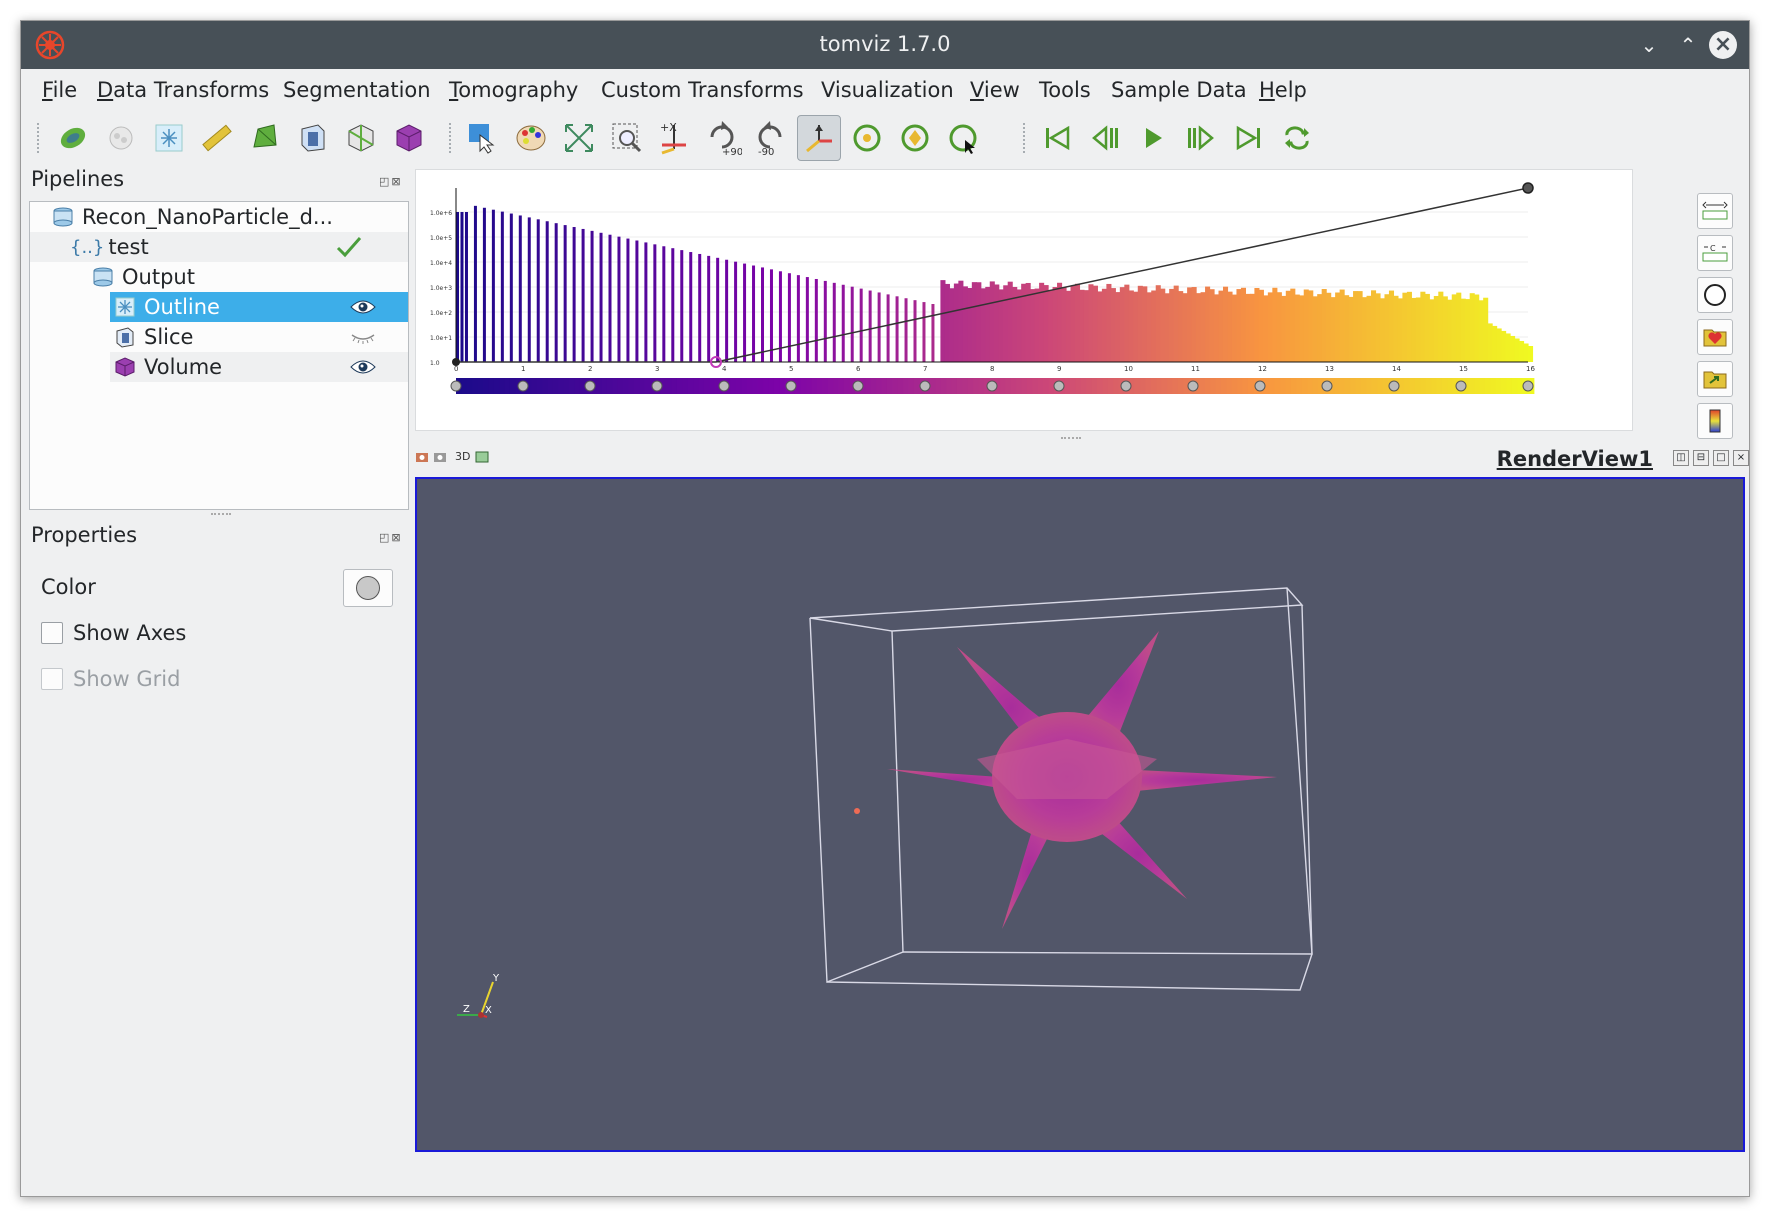 This screenshot has height=1217, width=1770. I want to click on menu-tools: Tools, so click(1065, 90).